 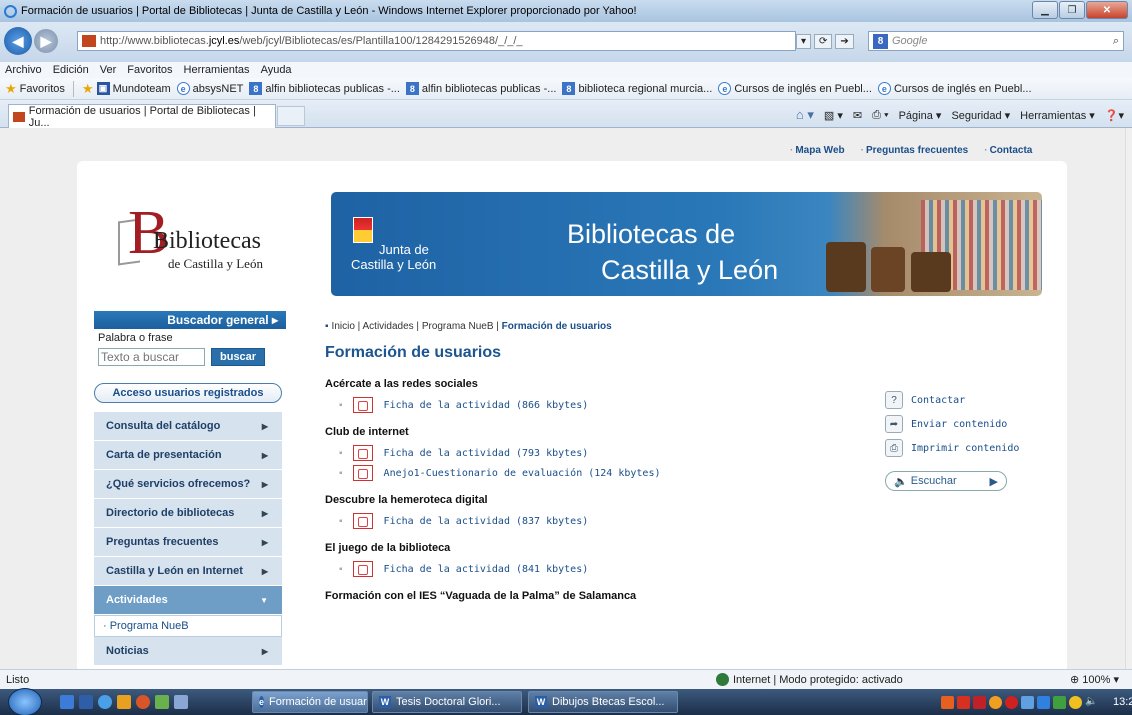 What do you see at coordinates (217, 70) in the screenshot?
I see `menu-herramientas: Herramientas` at bounding box center [217, 70].